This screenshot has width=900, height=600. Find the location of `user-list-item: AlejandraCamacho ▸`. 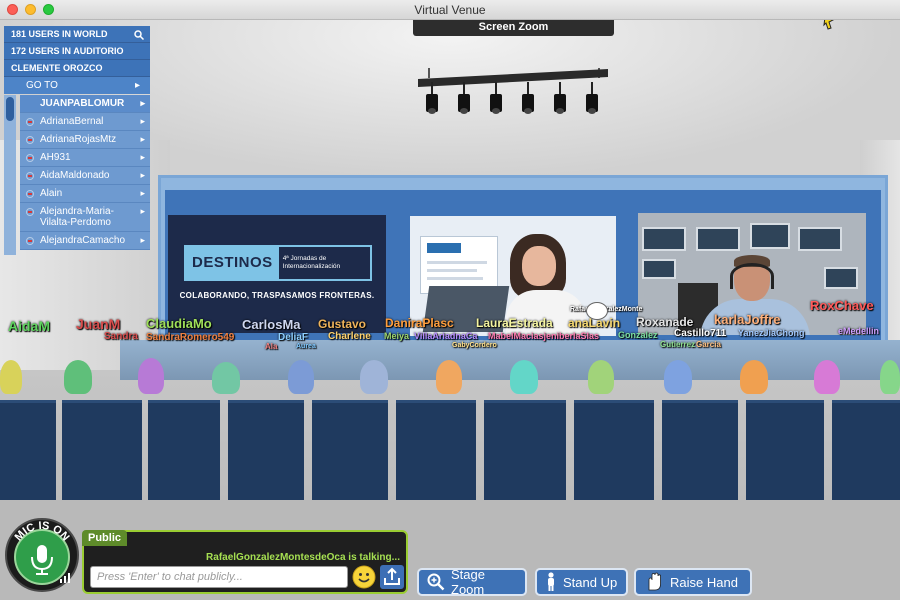

user-list-item: AlejandraCamacho ▸ is located at coordinates (85, 241).